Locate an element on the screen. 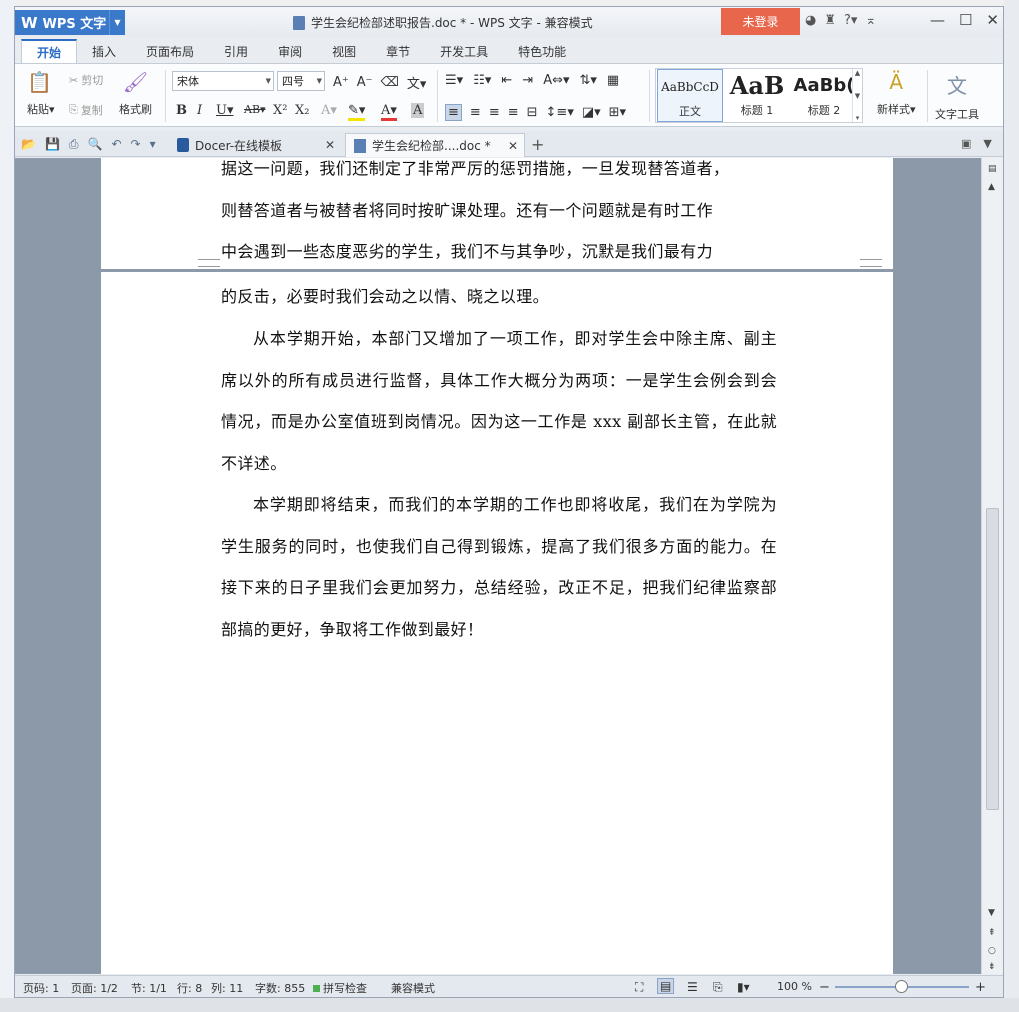  app-menu-button: W WPS 文字 ▼ is located at coordinates (70, 22).